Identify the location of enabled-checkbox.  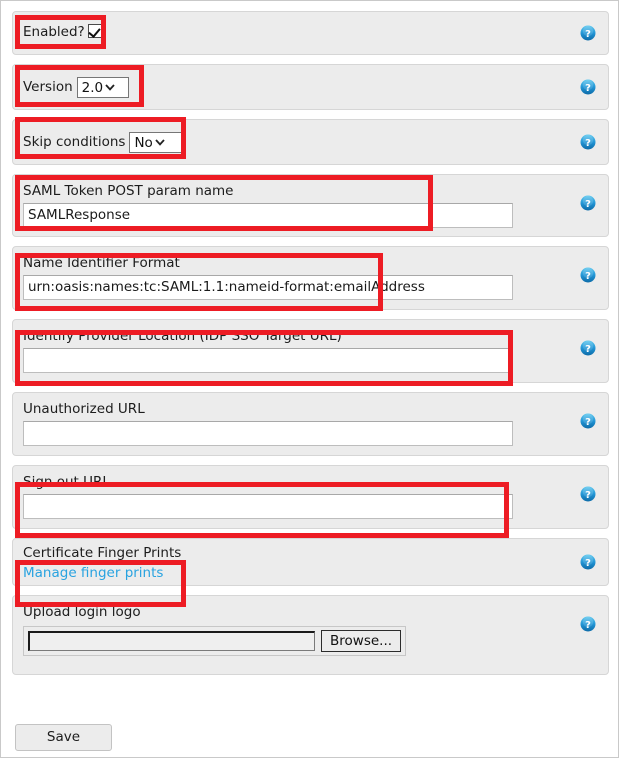
(94, 31).